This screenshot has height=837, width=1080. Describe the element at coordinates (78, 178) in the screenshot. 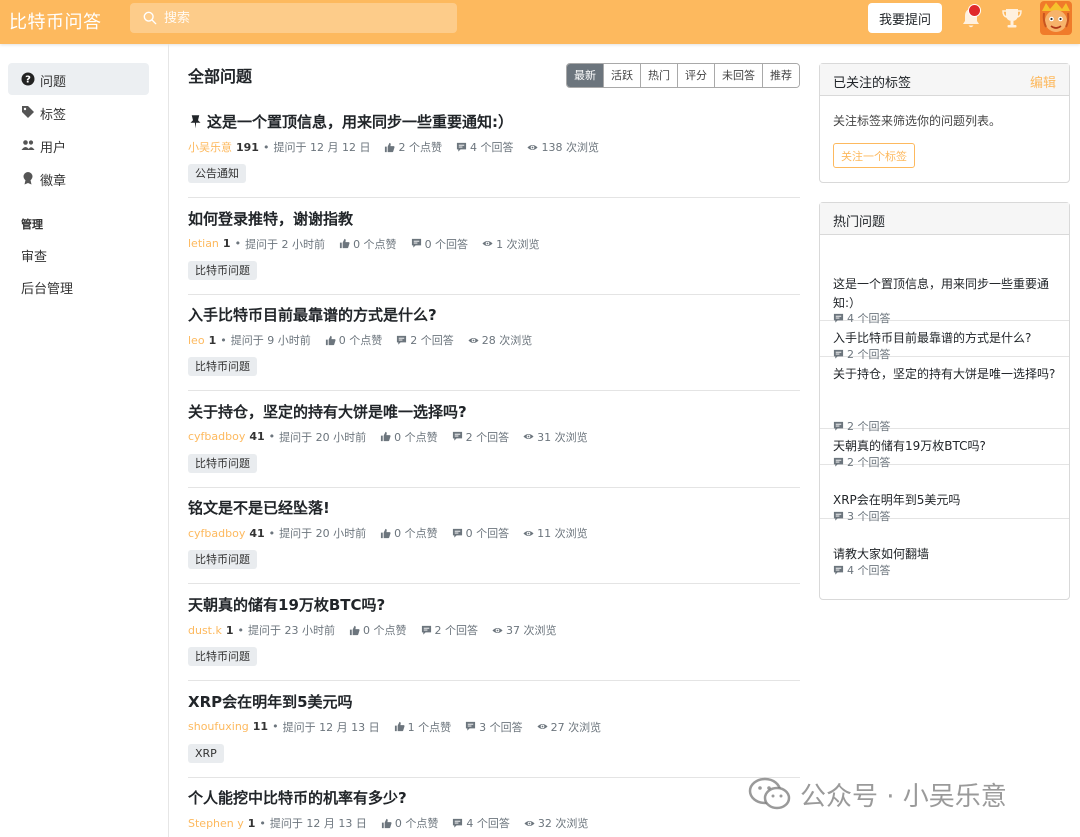

I see `sidebar-item-badges: 徽章` at that location.